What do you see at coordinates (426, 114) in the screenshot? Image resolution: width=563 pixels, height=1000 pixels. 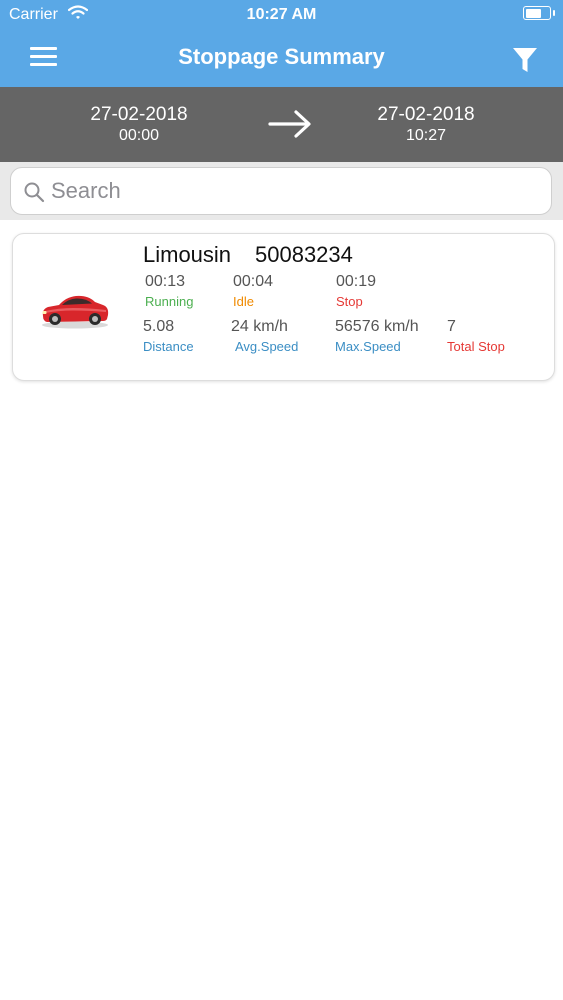 I see `to-date: 27-02-2018` at bounding box center [426, 114].